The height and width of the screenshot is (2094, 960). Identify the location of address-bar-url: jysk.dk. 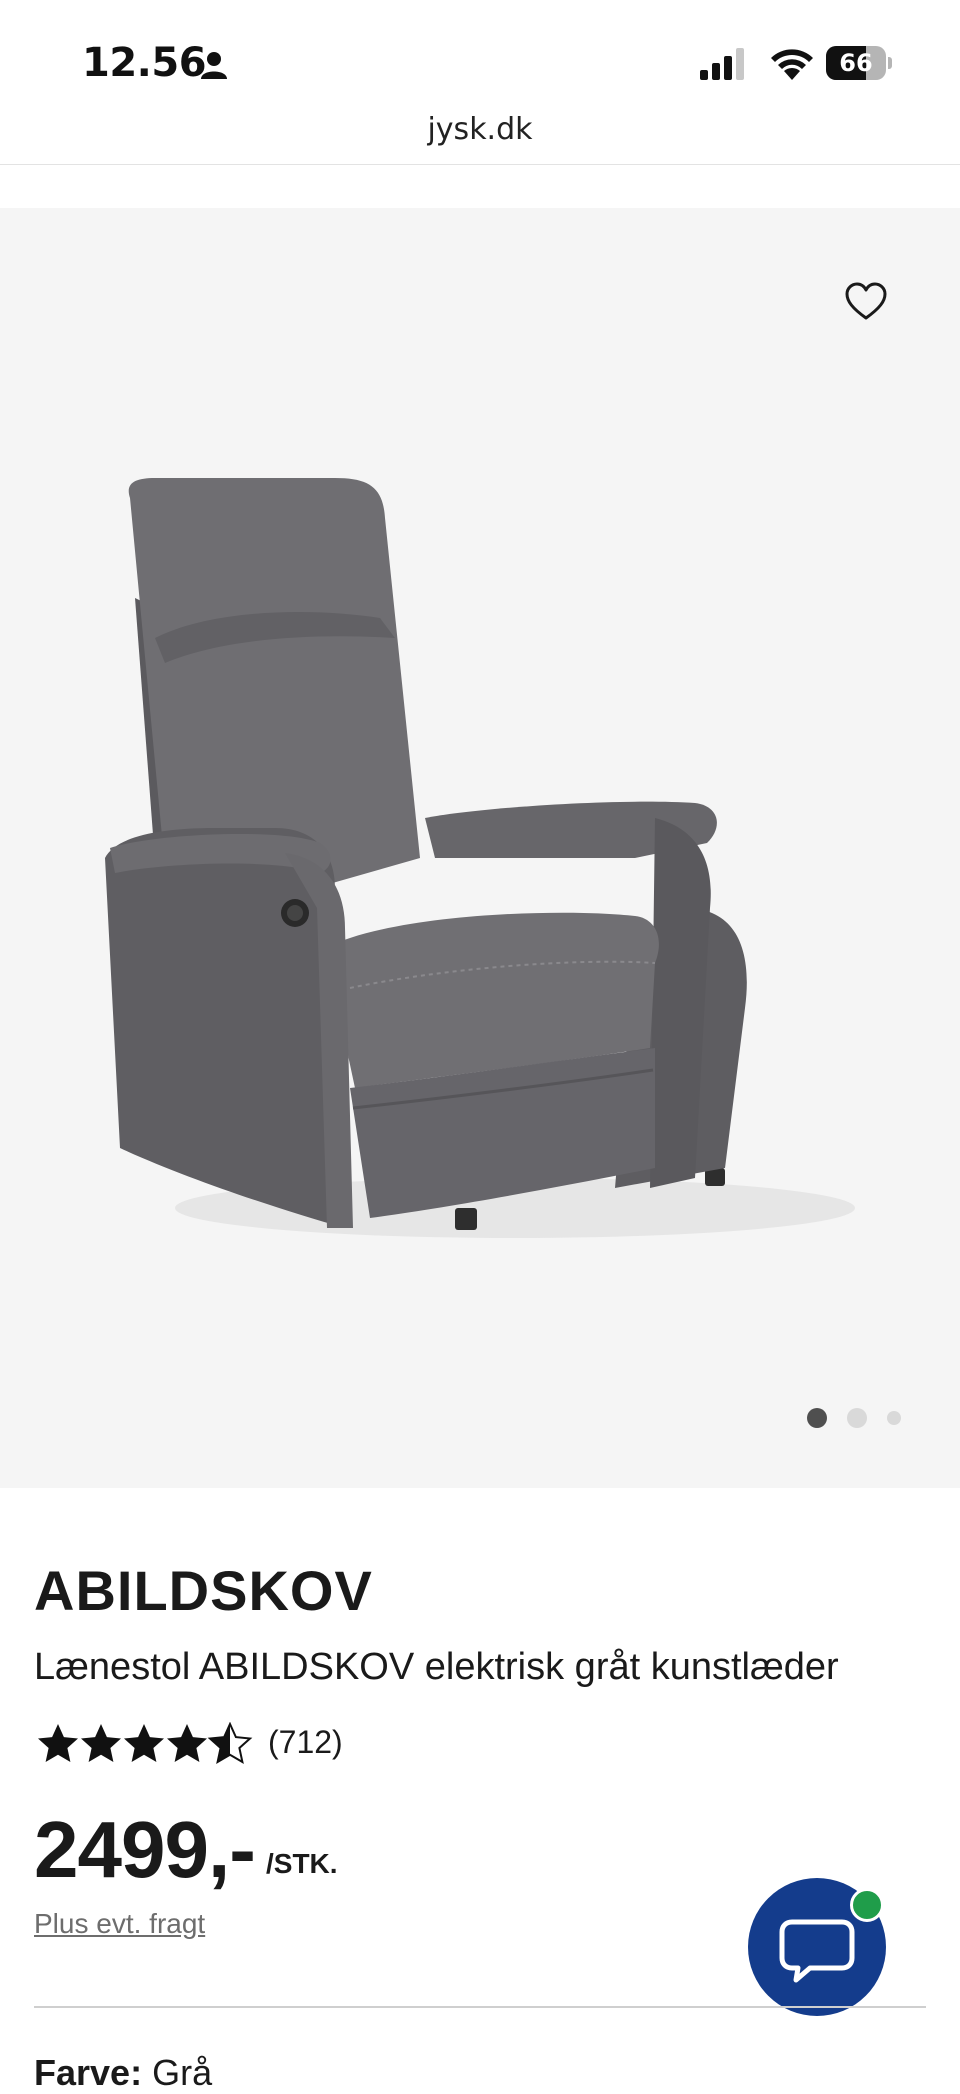
(480, 129).